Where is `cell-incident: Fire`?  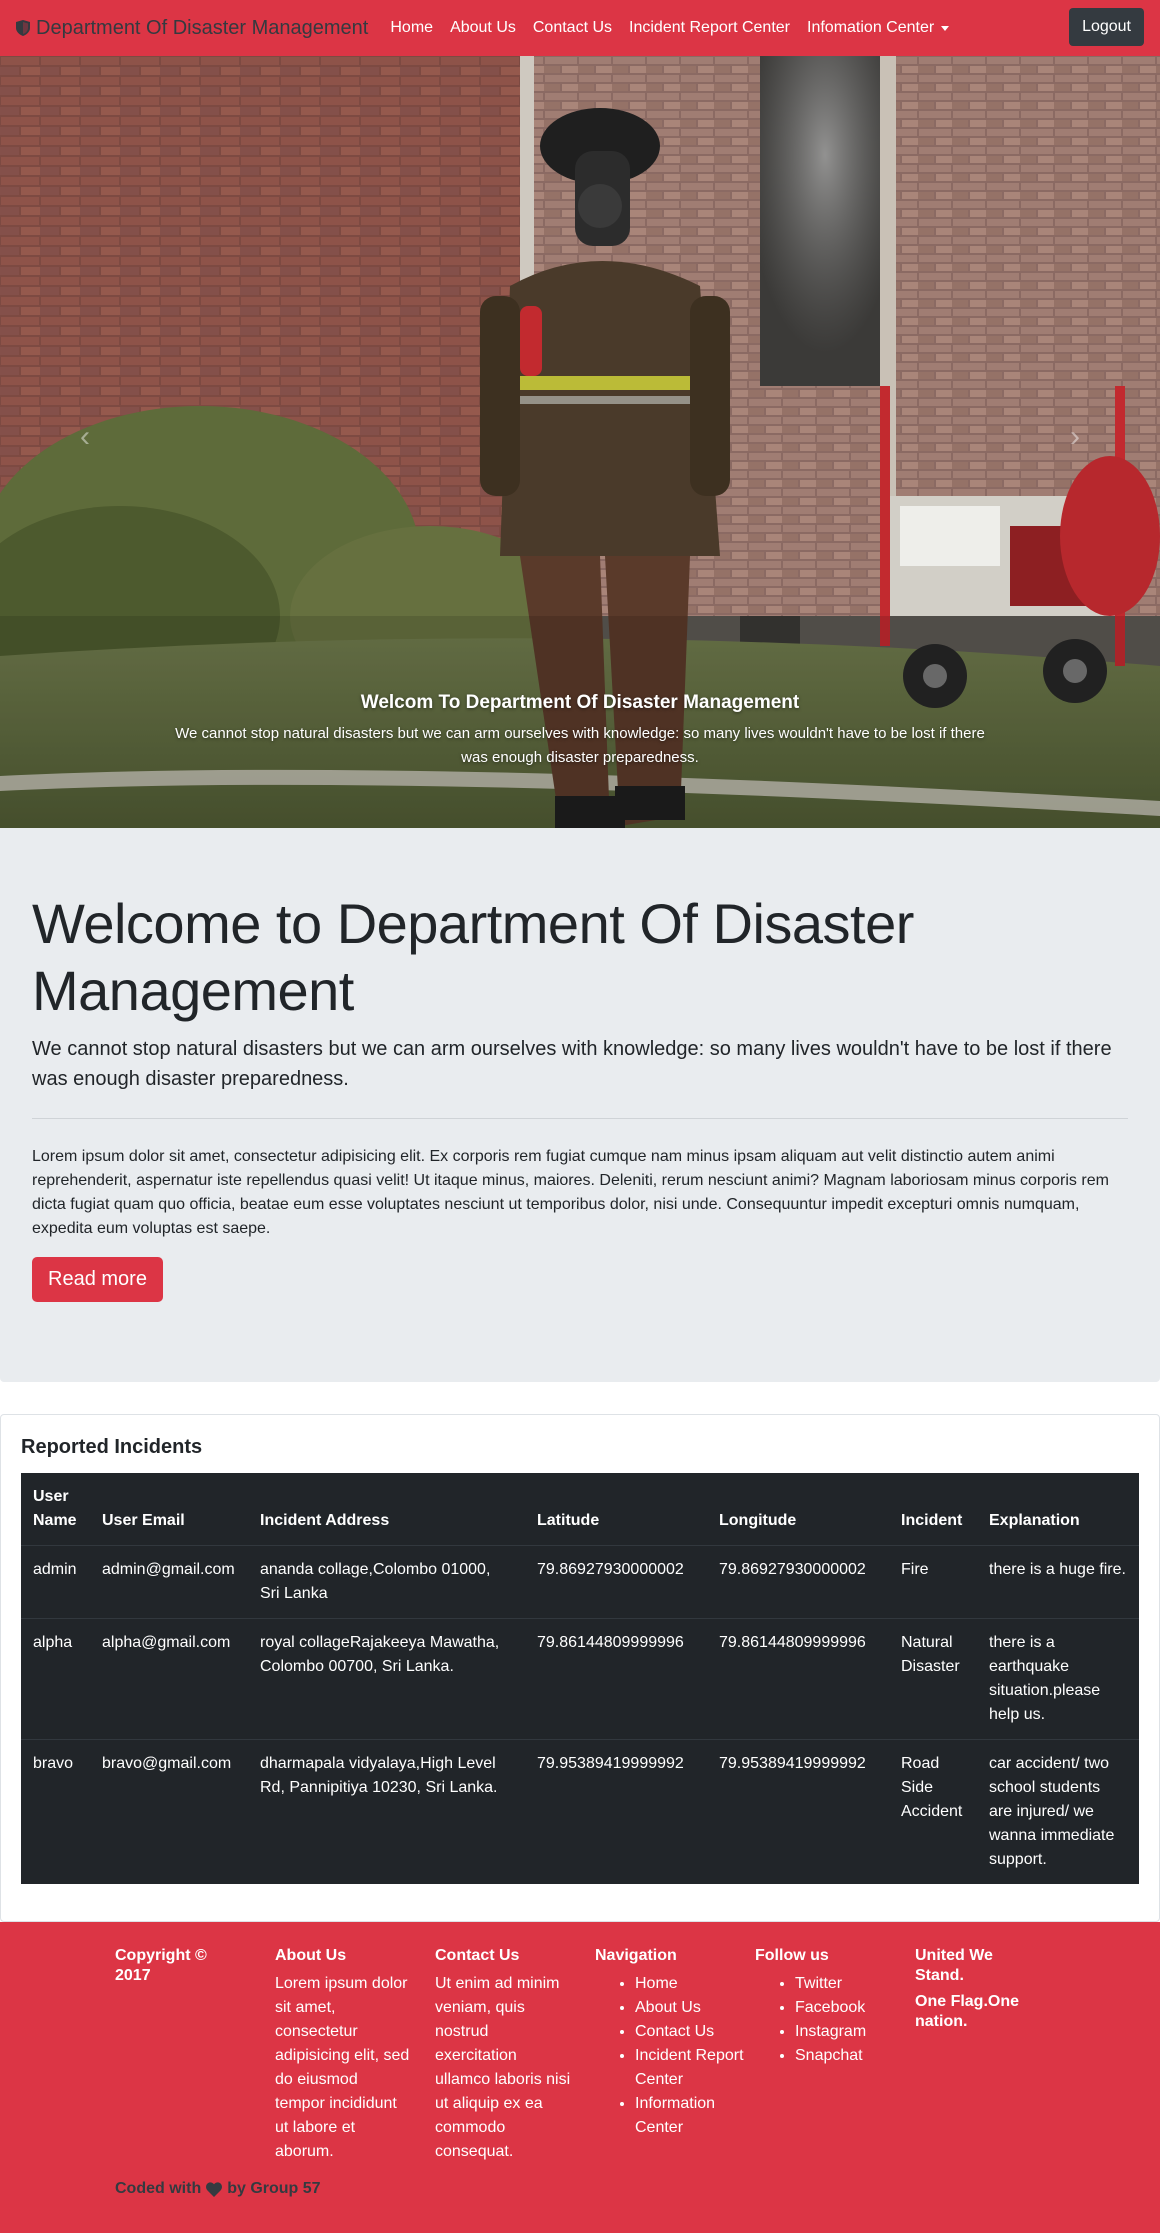 cell-incident: Fire is located at coordinates (933, 1582).